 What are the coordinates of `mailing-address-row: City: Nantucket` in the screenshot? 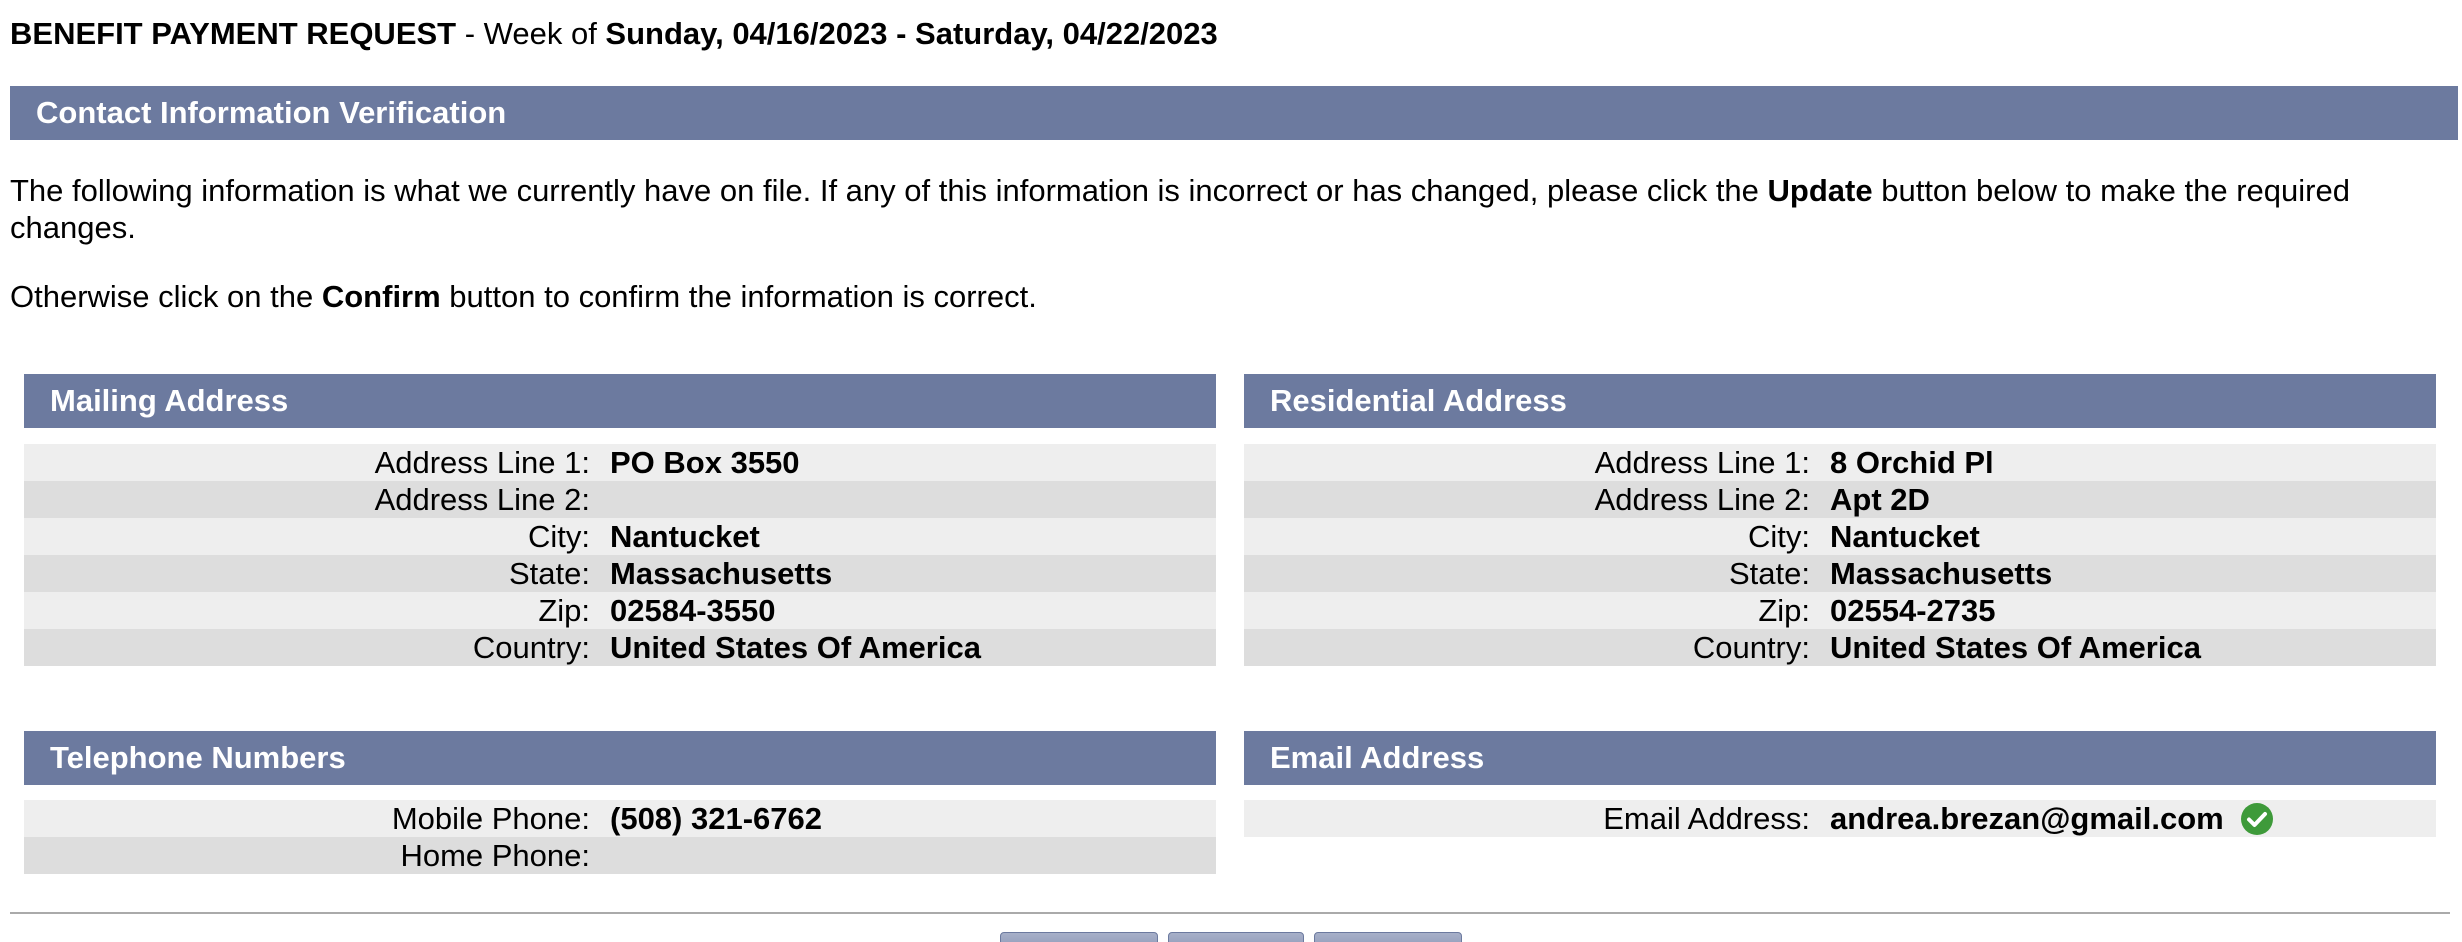 It's located at (620, 536).